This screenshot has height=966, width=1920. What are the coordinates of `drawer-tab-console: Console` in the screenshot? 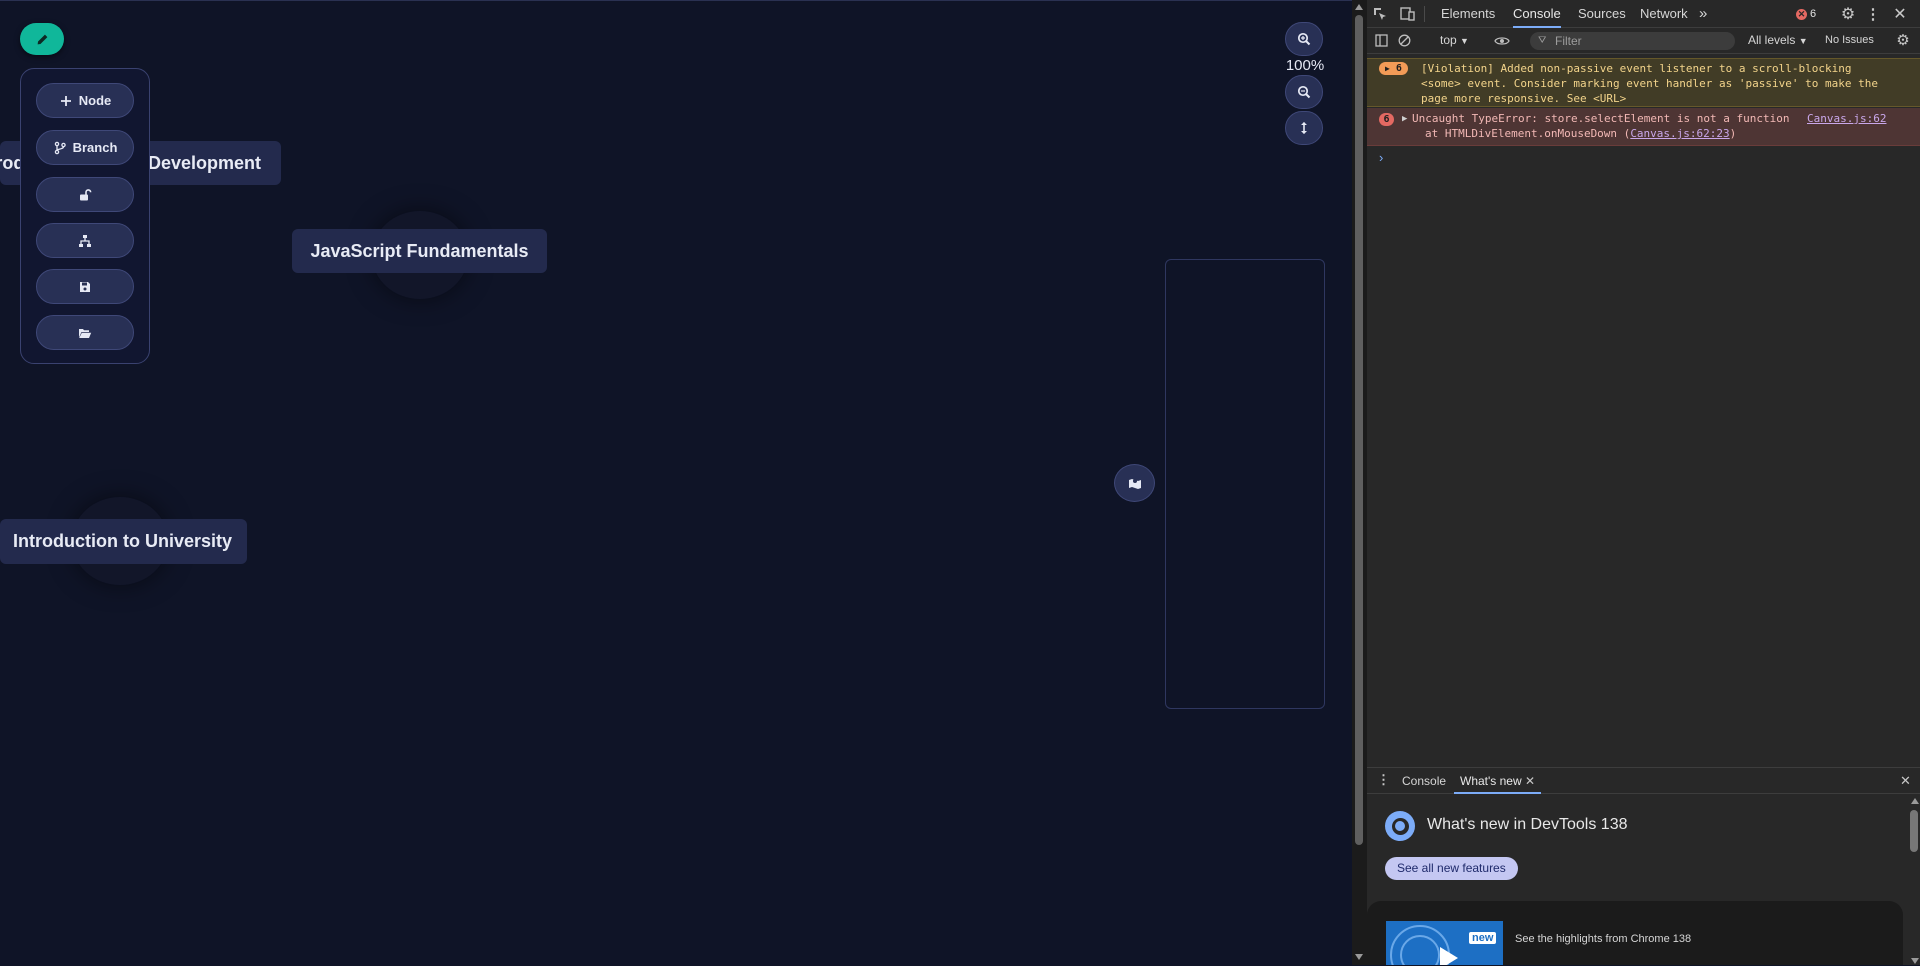 It's located at (1424, 781).